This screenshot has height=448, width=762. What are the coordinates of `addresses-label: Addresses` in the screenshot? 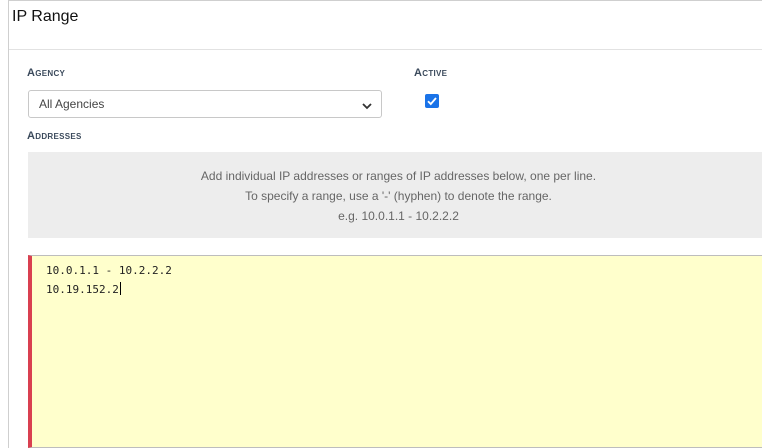 It's located at (54, 136).